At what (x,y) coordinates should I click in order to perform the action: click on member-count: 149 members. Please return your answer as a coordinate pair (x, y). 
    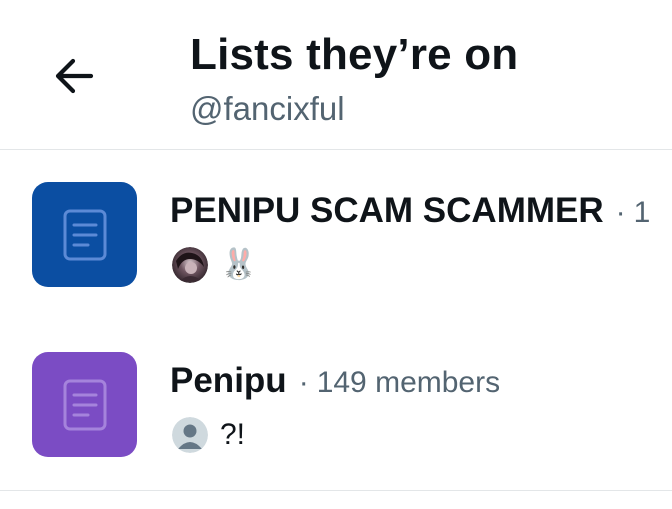
    Looking at the image, I should click on (408, 382).